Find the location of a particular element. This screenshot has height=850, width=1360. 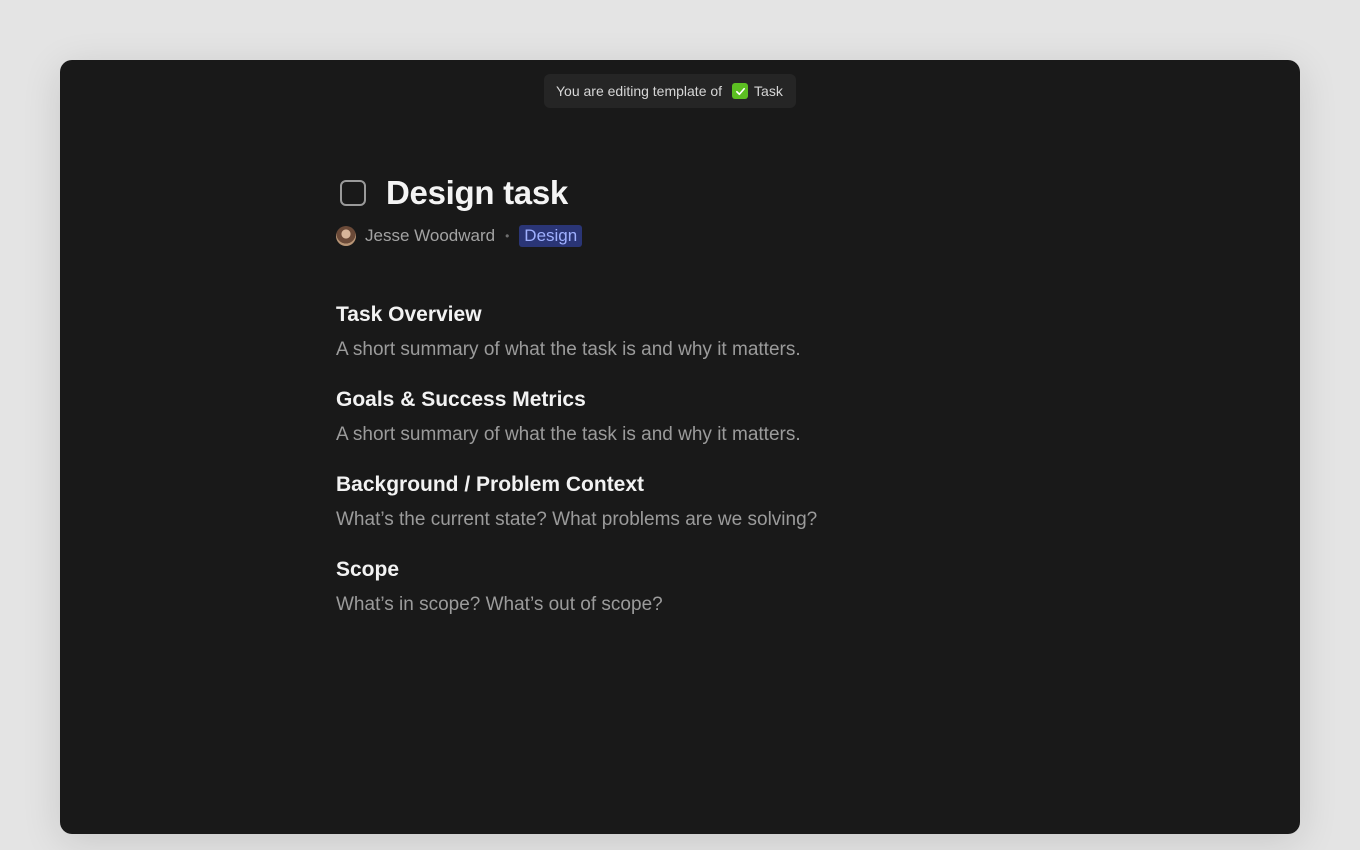

banner-prefix: You are editing template of is located at coordinates (639, 91).